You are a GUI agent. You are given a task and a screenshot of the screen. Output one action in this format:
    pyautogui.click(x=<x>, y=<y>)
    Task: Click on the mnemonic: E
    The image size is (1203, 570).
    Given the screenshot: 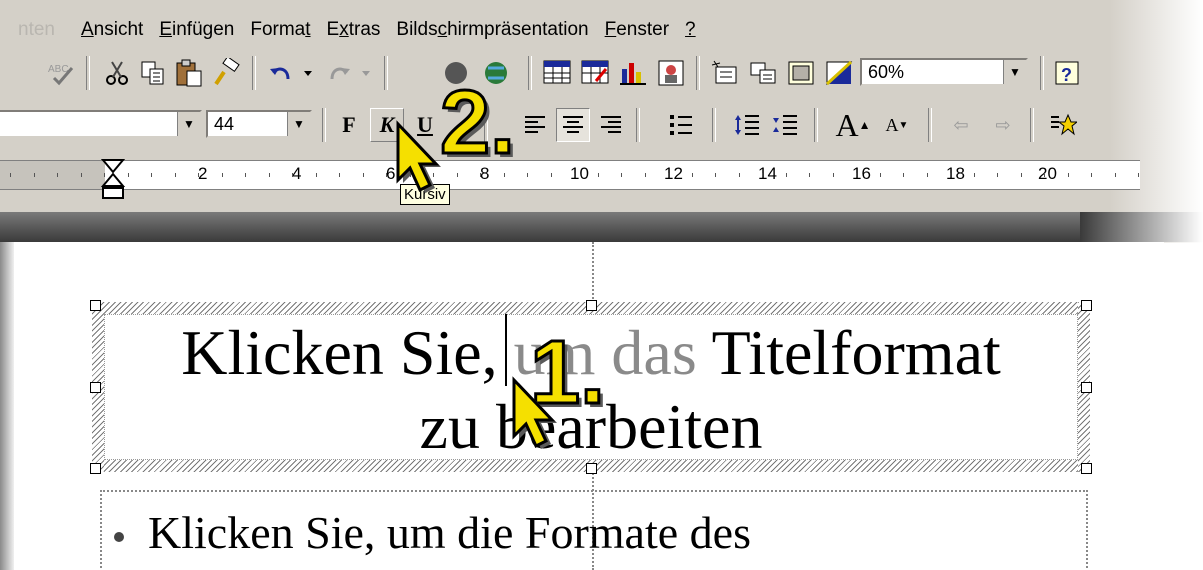 What is the action you would take?
    pyautogui.click(x=165, y=29)
    